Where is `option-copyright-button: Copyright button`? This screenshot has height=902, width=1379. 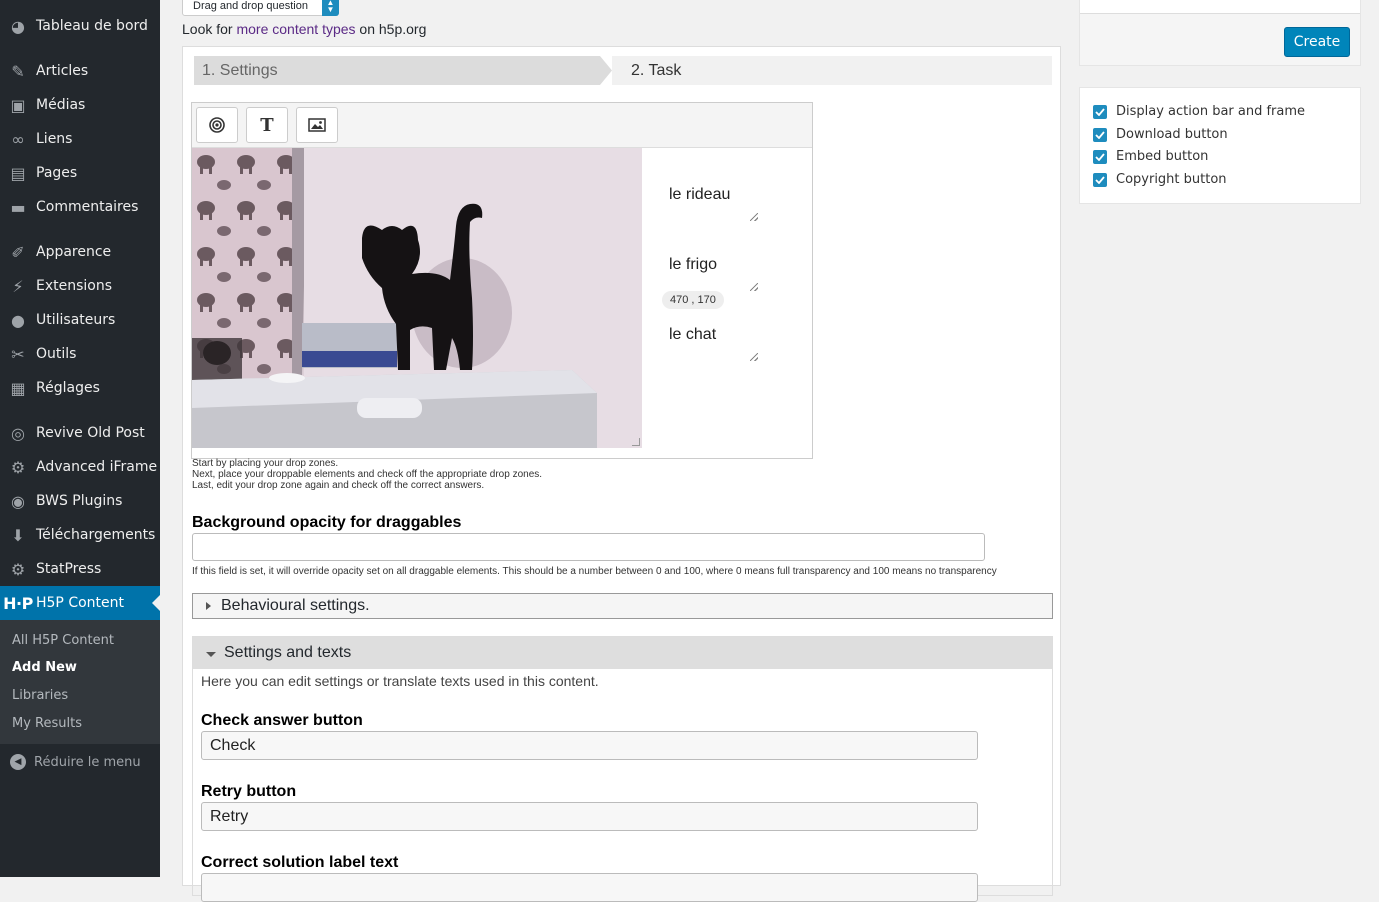
option-copyright-button: Copyright button is located at coordinates (1160, 179).